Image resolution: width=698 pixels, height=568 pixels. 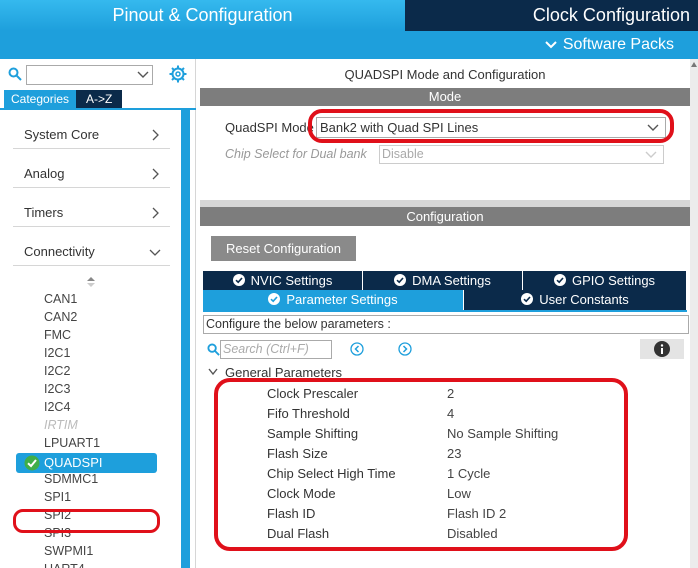 What do you see at coordinates (403, 154) in the screenshot?
I see `chip-select-value: Disable` at bounding box center [403, 154].